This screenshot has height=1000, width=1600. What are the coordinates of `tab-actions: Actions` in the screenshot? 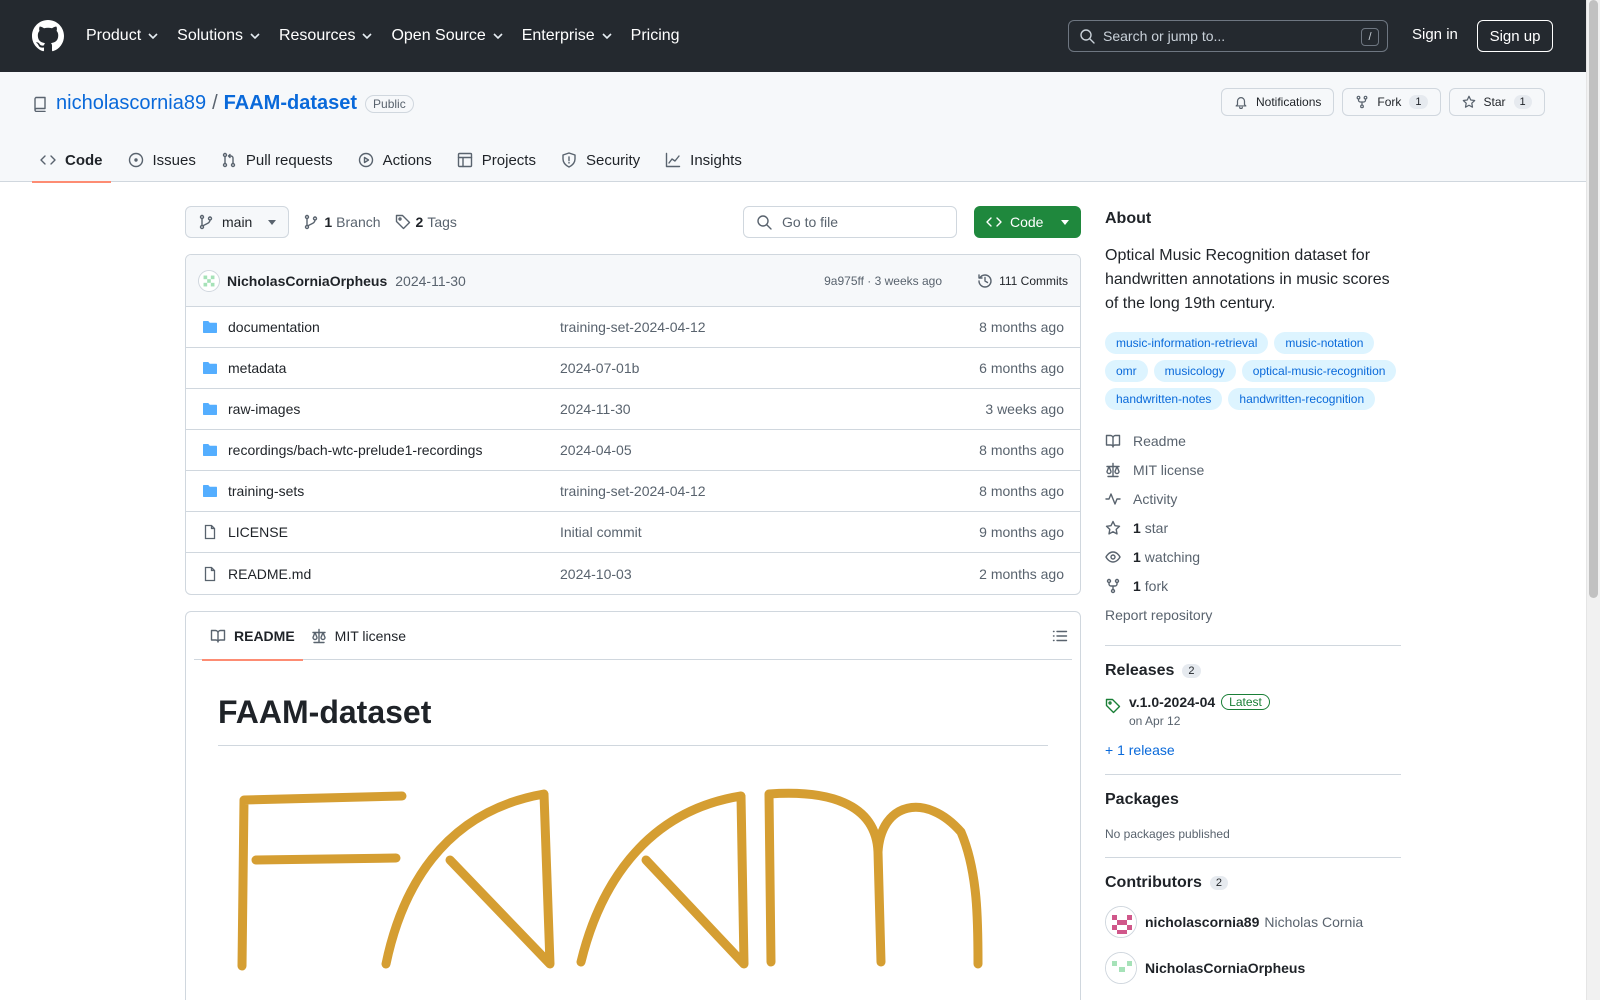 It's located at (395, 160).